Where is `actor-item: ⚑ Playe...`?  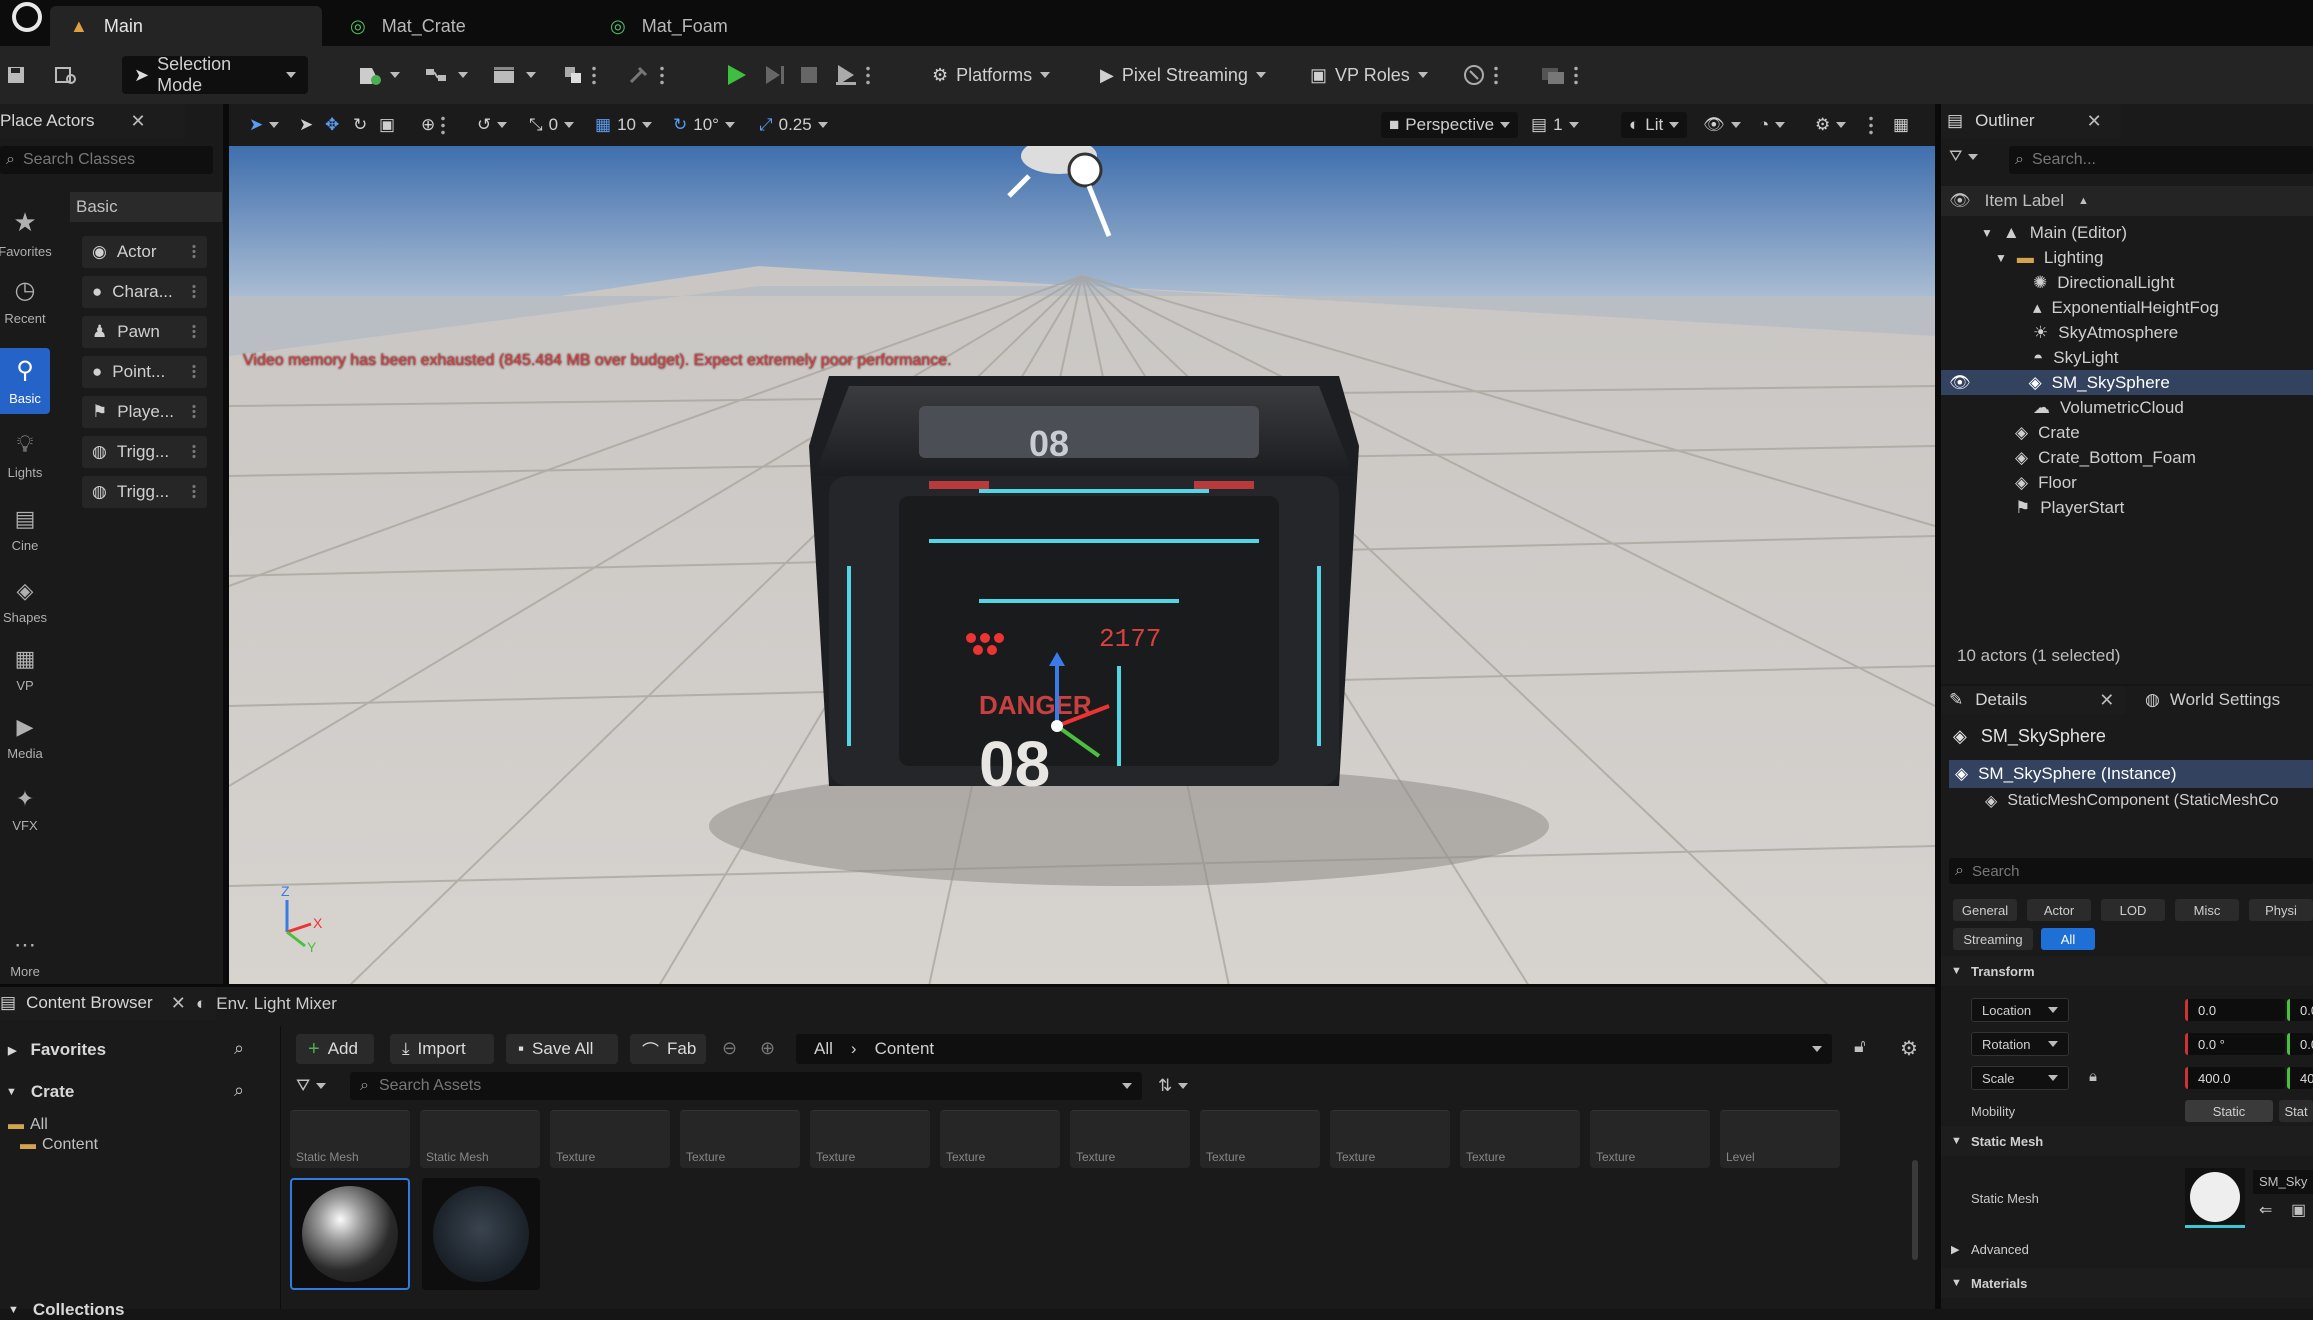 actor-item: ⚑ Playe... is located at coordinates (144, 412).